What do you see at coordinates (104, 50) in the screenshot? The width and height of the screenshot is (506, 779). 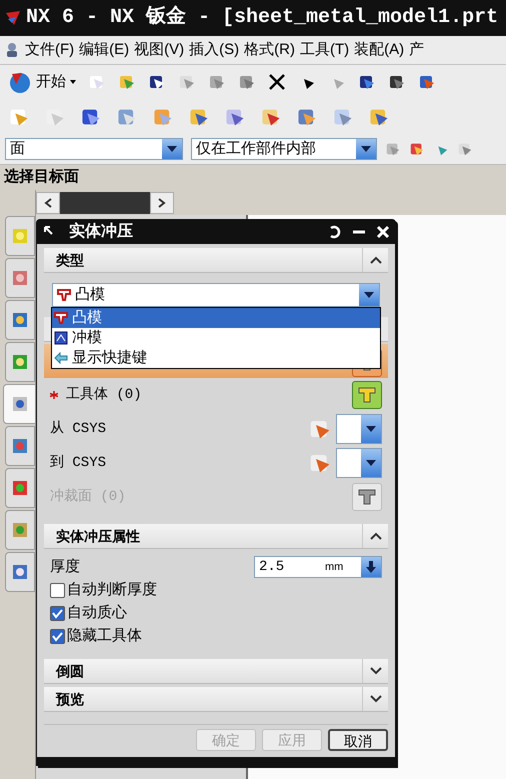 I see `menu-item: 编辑(E)` at bounding box center [104, 50].